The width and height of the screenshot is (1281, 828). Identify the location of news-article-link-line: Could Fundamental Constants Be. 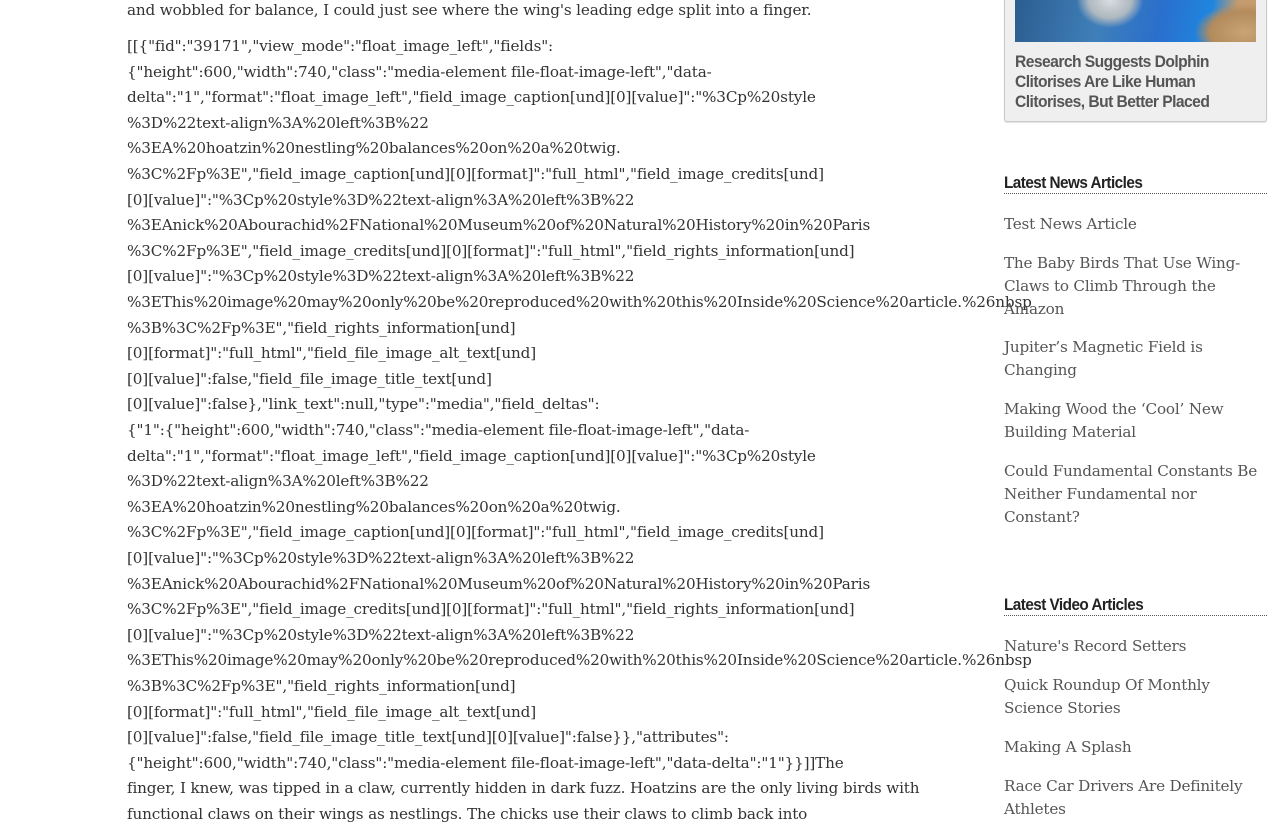
(1130, 471).